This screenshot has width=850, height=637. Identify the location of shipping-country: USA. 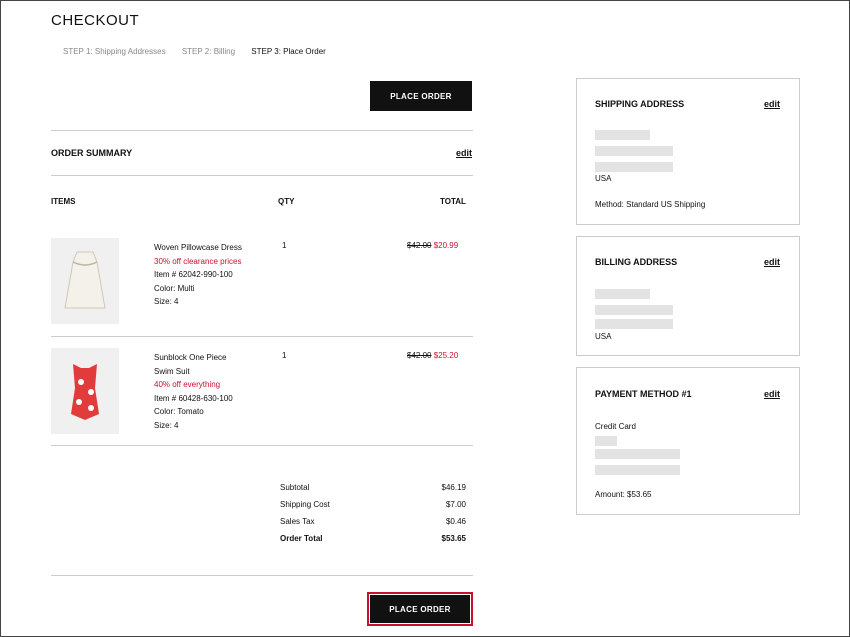
(603, 178).